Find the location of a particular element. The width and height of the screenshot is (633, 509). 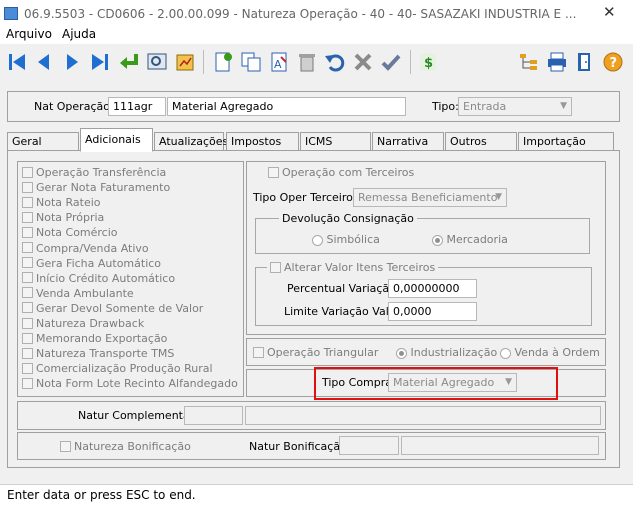

tab-geral: Geral is located at coordinates (43, 141).